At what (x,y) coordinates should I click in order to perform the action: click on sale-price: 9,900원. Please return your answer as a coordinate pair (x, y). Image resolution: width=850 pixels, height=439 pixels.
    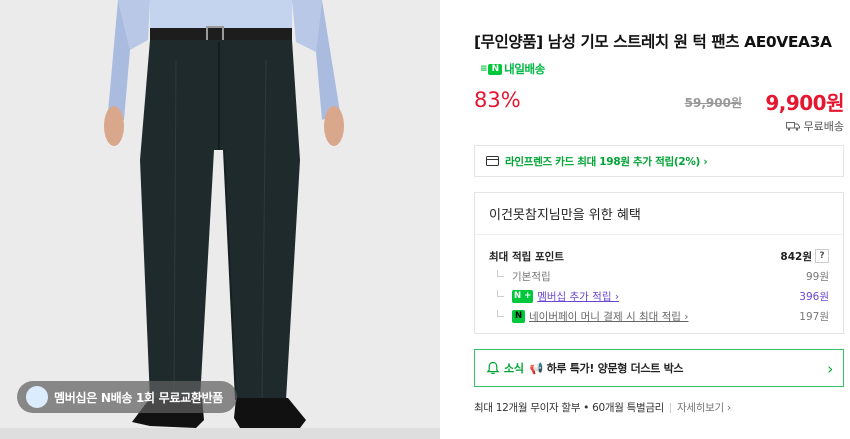
    Looking at the image, I should click on (804, 103).